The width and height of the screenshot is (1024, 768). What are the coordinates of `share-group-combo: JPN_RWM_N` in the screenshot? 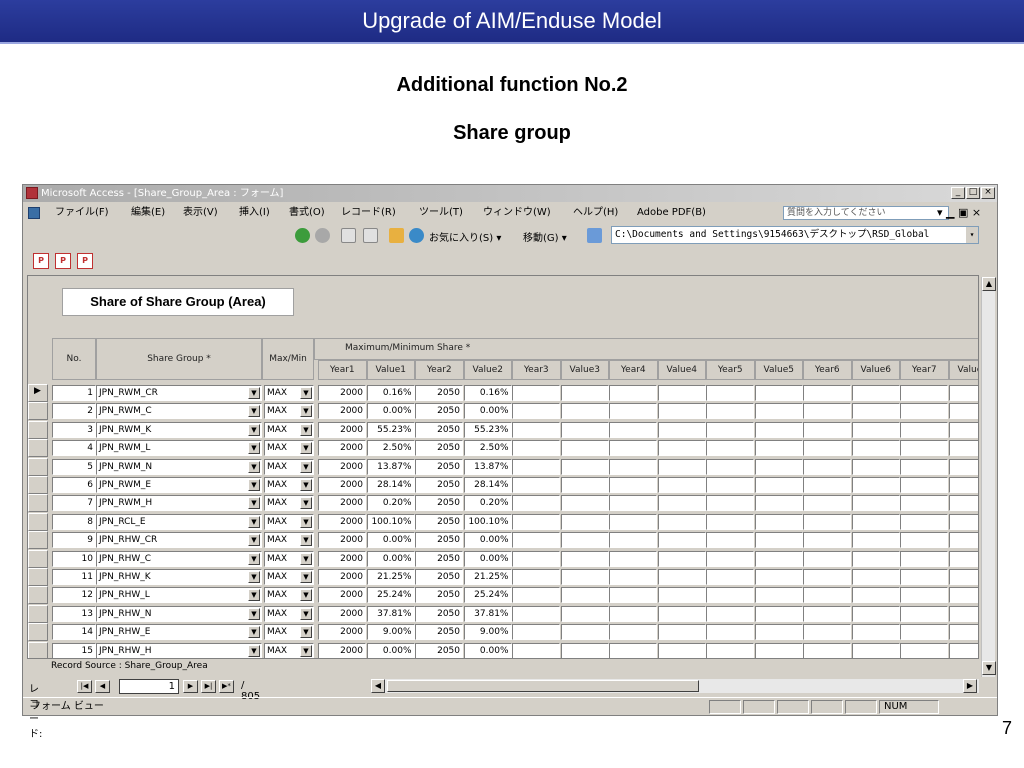 It's located at (179, 467).